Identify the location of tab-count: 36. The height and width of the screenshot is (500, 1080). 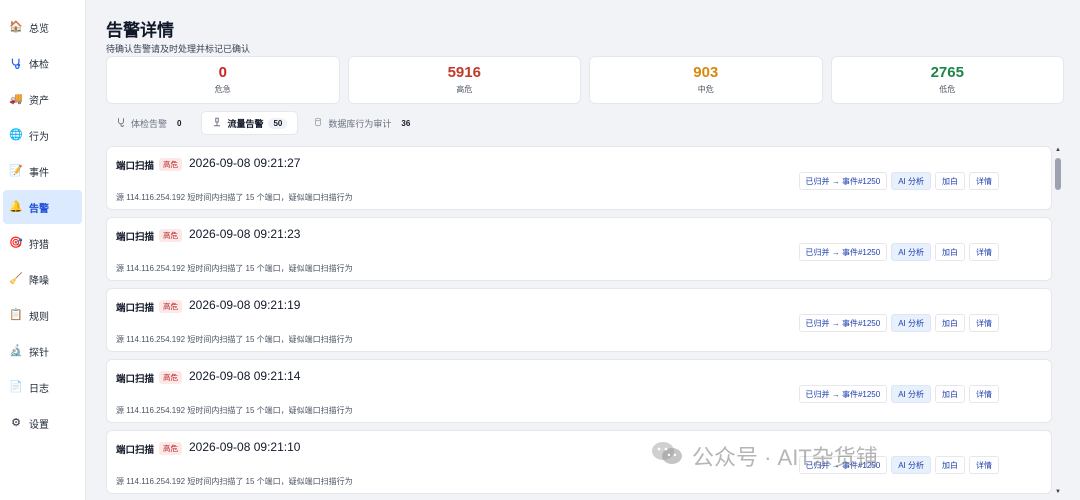
(406, 123).